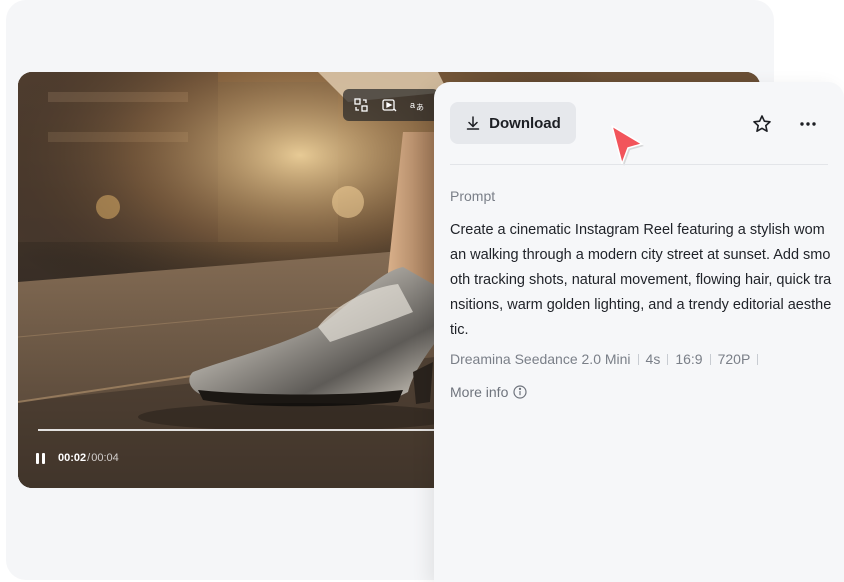 Image resolution: width=844 pixels, height=582 pixels. Describe the element at coordinates (361, 105) in the screenshot. I see `replace-icon` at that location.